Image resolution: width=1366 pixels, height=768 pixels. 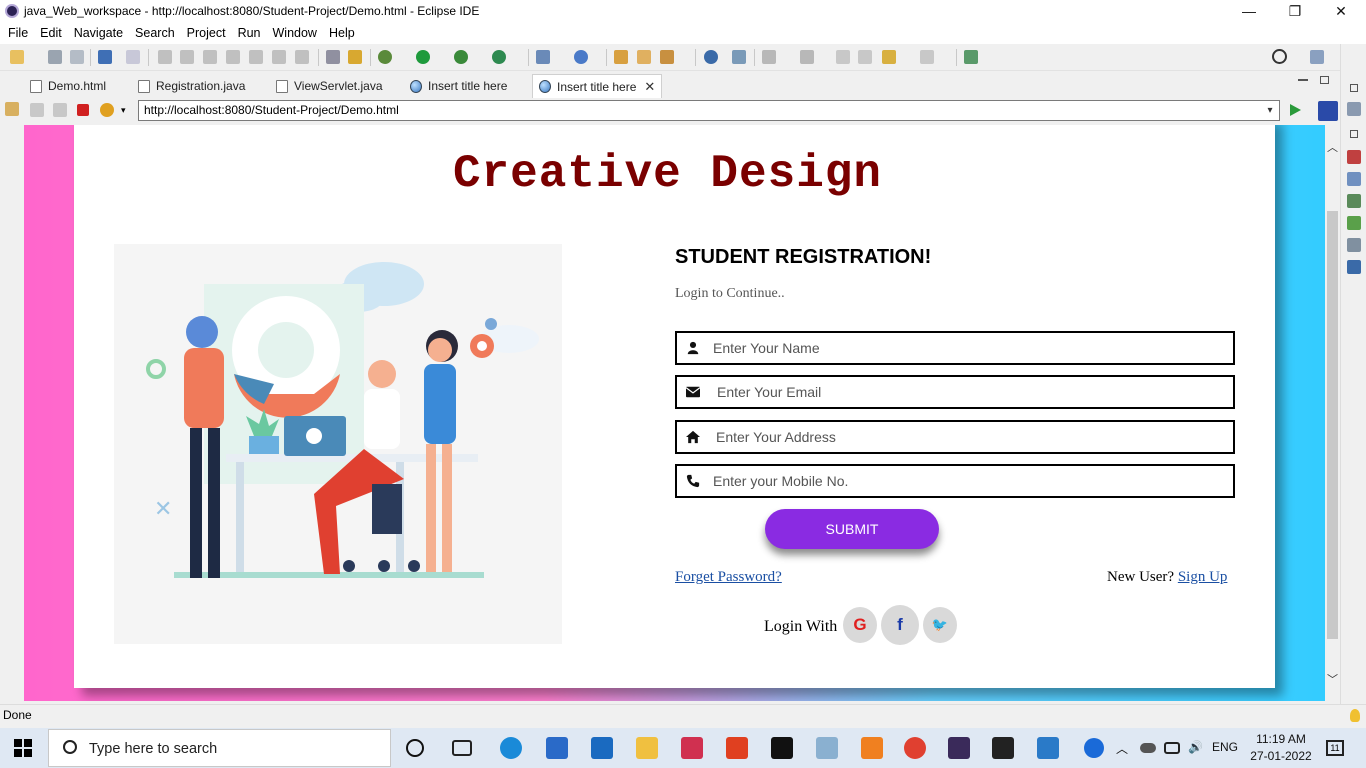 What do you see at coordinates (333, 57) in the screenshot?
I see `drop-to-frame-icon` at bounding box center [333, 57].